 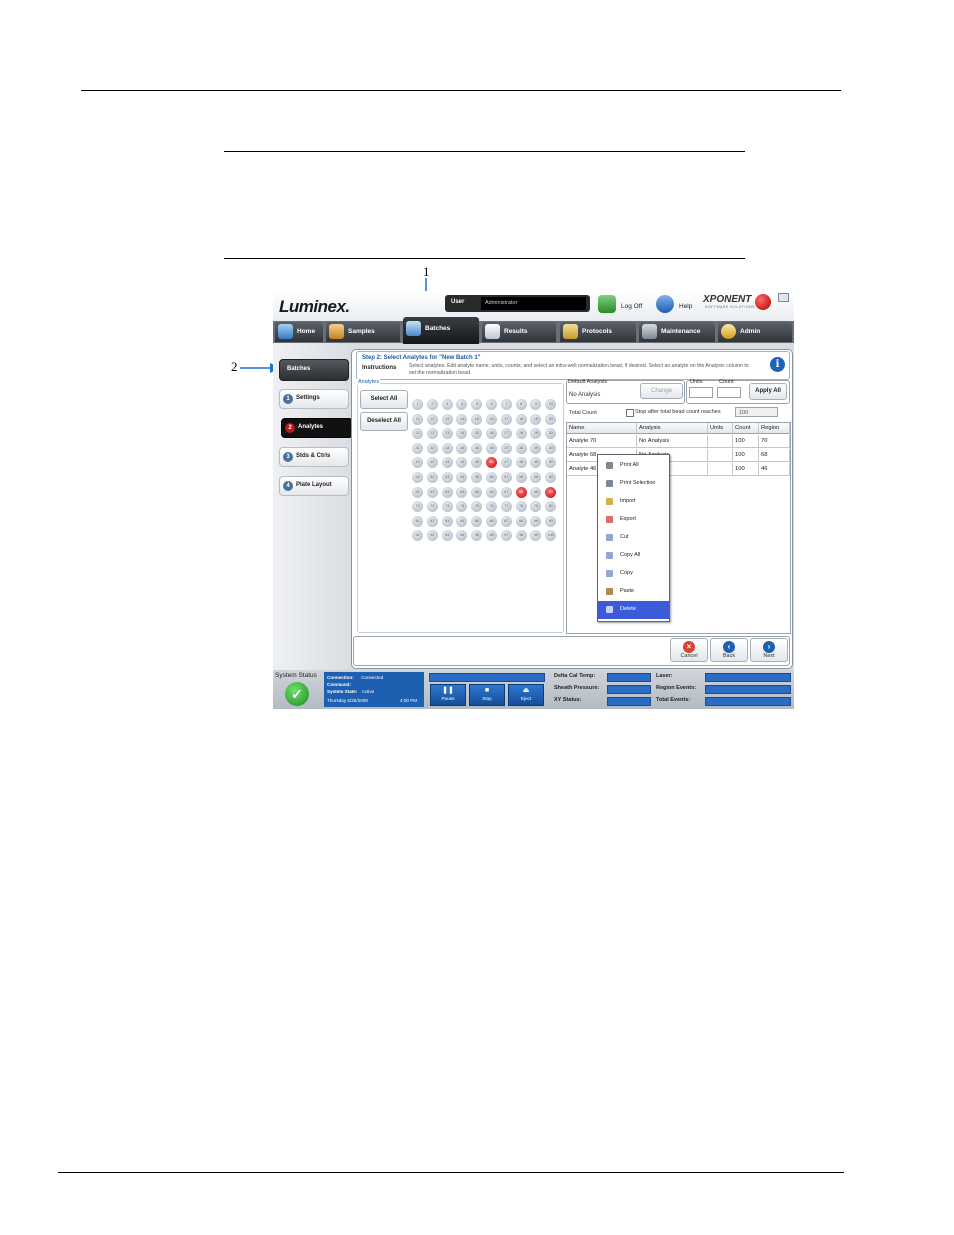 I want to click on analyte-well: 8, so click(x=521, y=404).